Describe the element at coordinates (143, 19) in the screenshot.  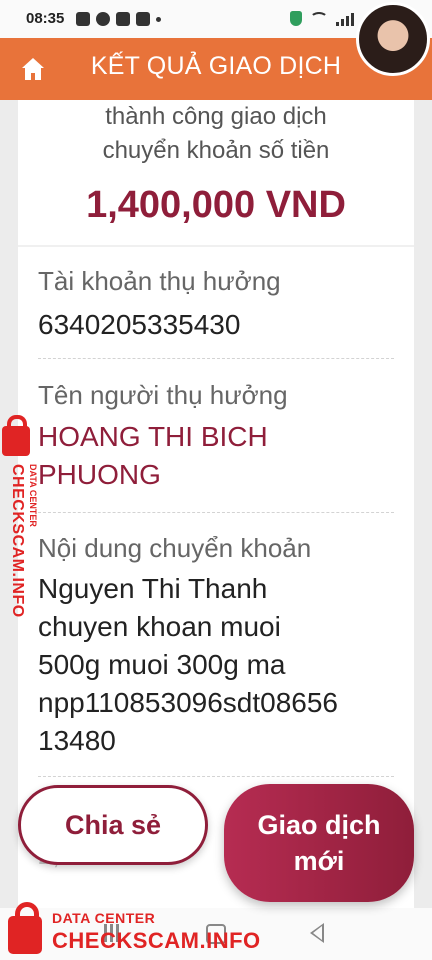
I see `youtube-icon` at that location.